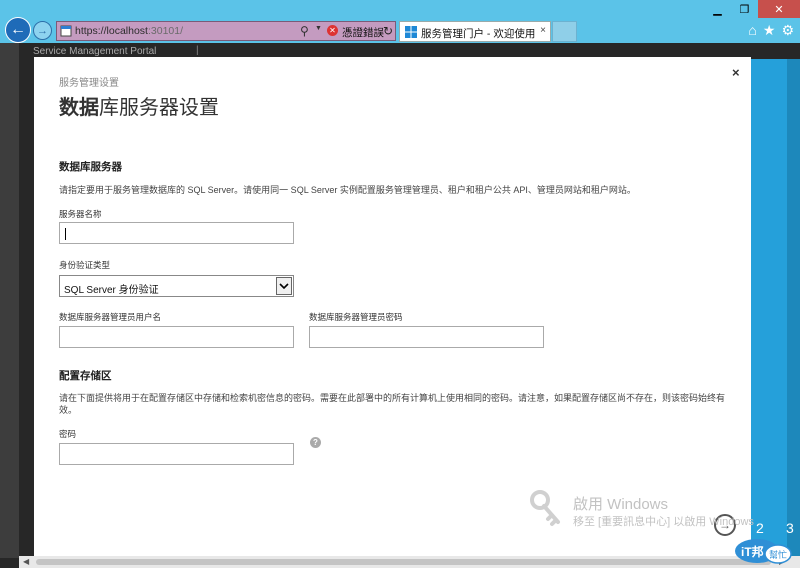 Image resolution: width=800 pixels, height=568 pixels. Describe the element at coordinates (315, 442) in the screenshot. I see `help-question-icon: ?` at that location.